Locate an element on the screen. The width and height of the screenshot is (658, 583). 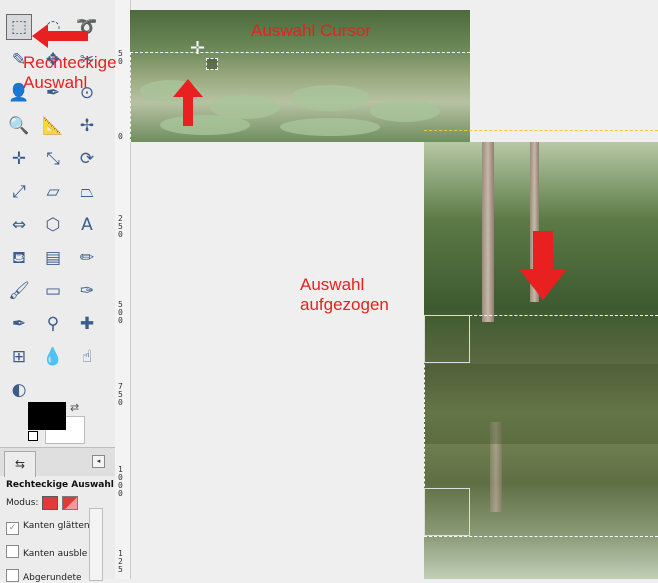
rounded-checkbox is located at coordinates (12, 575).